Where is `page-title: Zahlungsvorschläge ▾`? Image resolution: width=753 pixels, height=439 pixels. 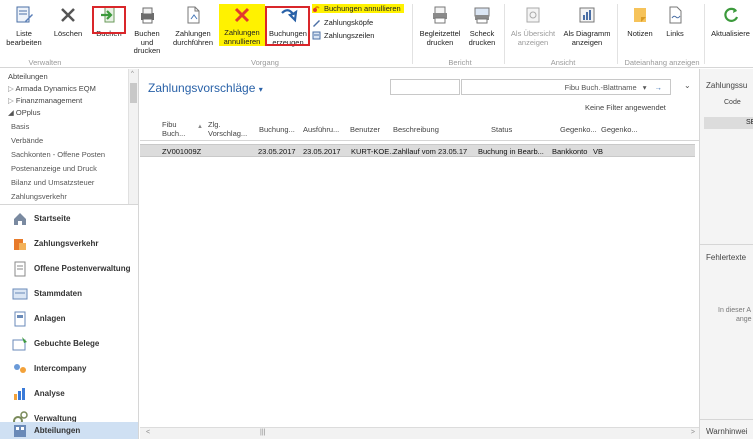
page-title: Zahlungsvorschläge ▾ is located at coordinates (205, 88).